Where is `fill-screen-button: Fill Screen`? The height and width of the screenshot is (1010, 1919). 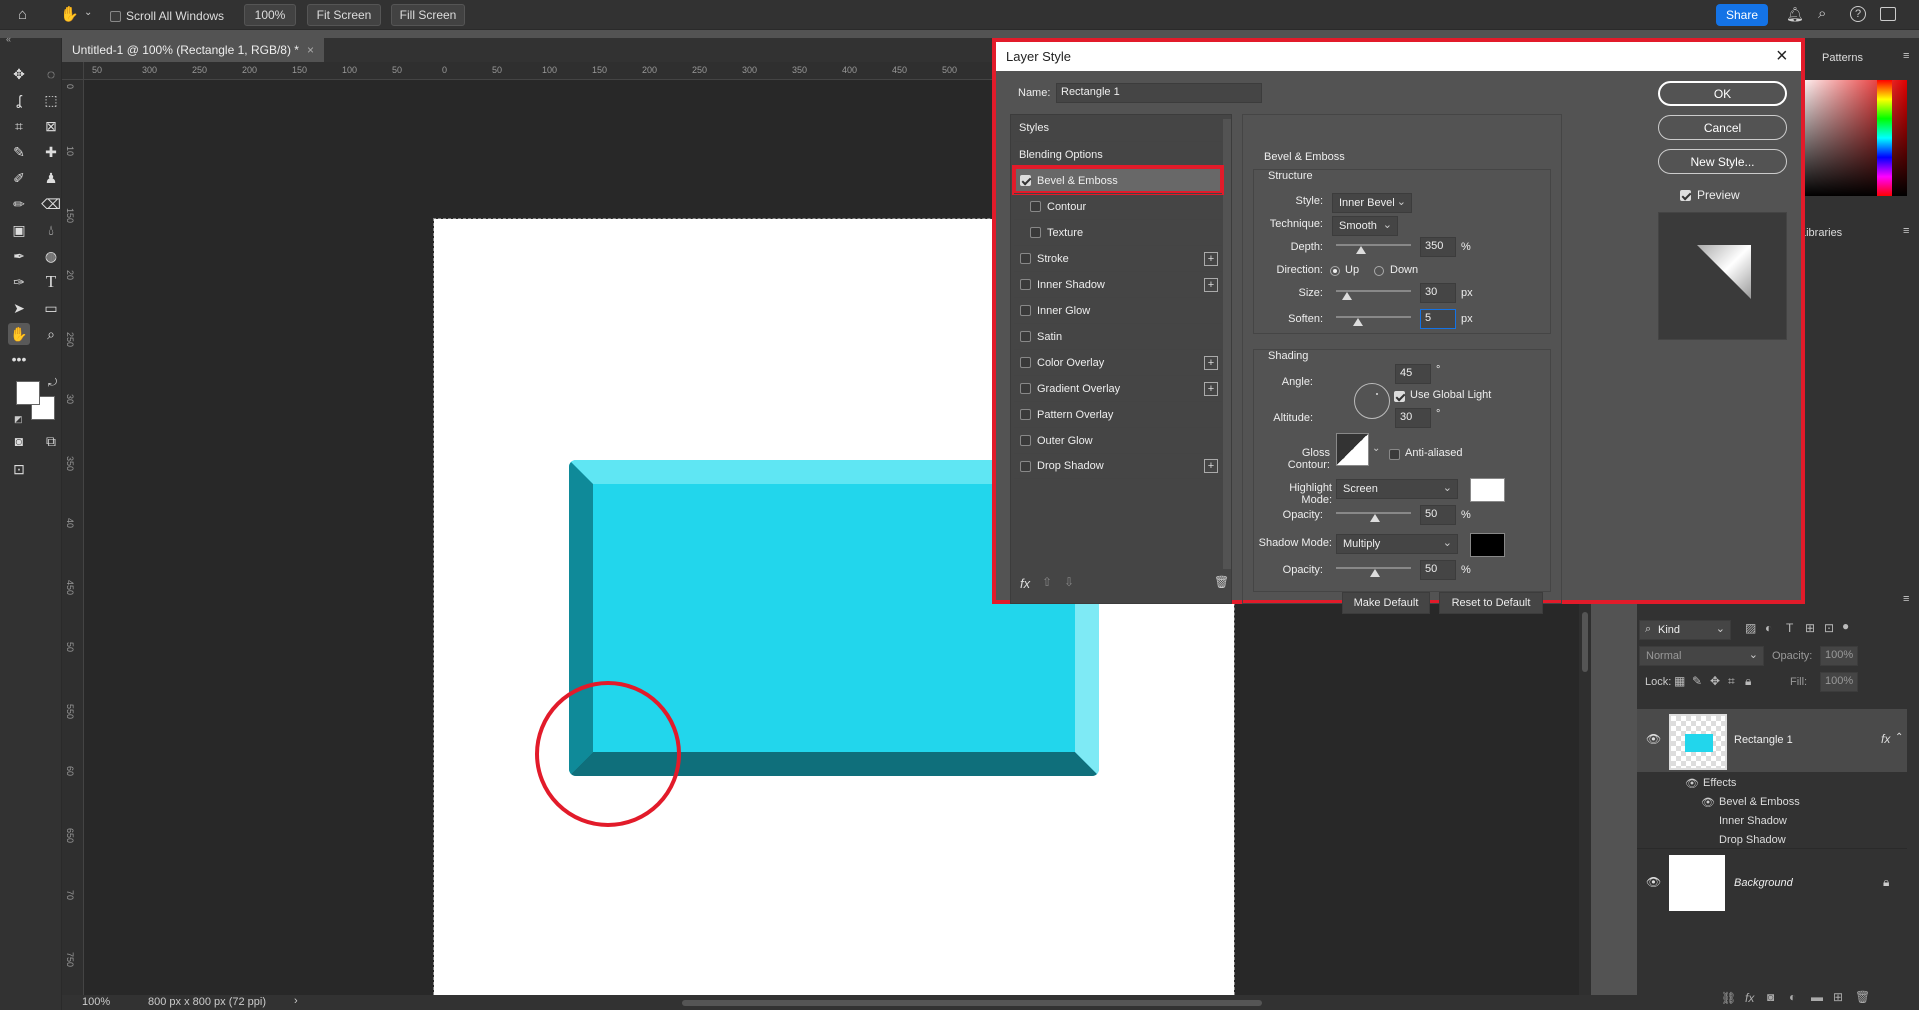
fill-screen-button: Fill Screen is located at coordinates (428, 15).